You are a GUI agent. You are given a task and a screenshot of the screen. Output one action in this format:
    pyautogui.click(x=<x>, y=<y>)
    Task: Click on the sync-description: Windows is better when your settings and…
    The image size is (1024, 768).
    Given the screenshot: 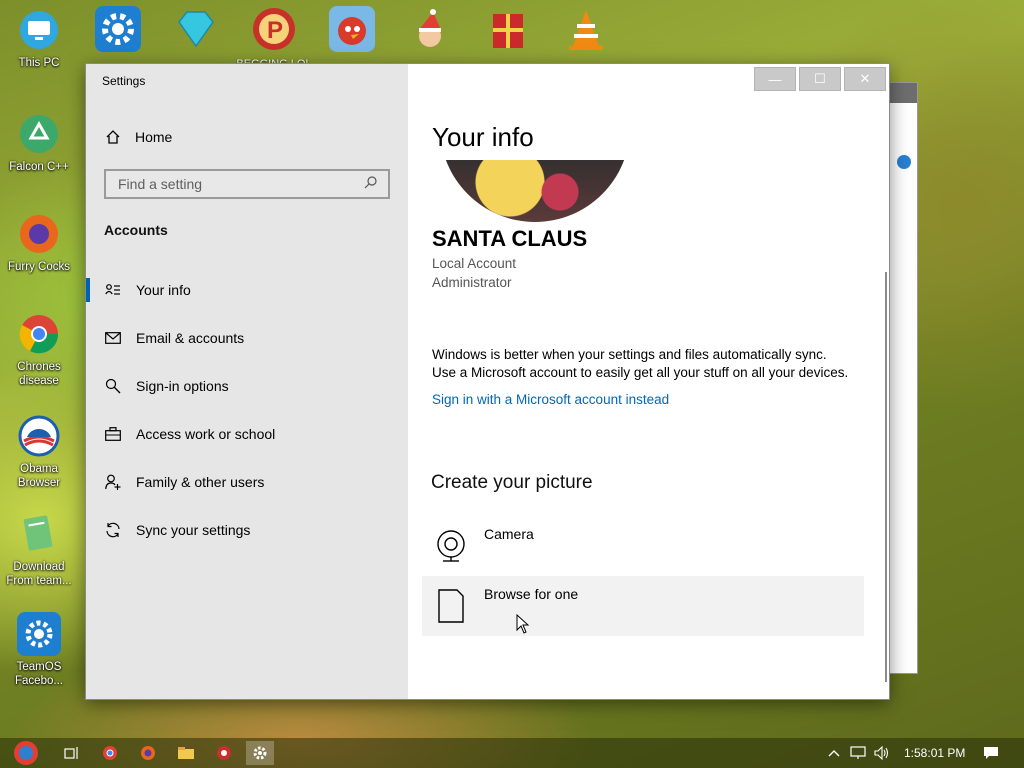 What is the action you would take?
    pyautogui.click(x=640, y=364)
    